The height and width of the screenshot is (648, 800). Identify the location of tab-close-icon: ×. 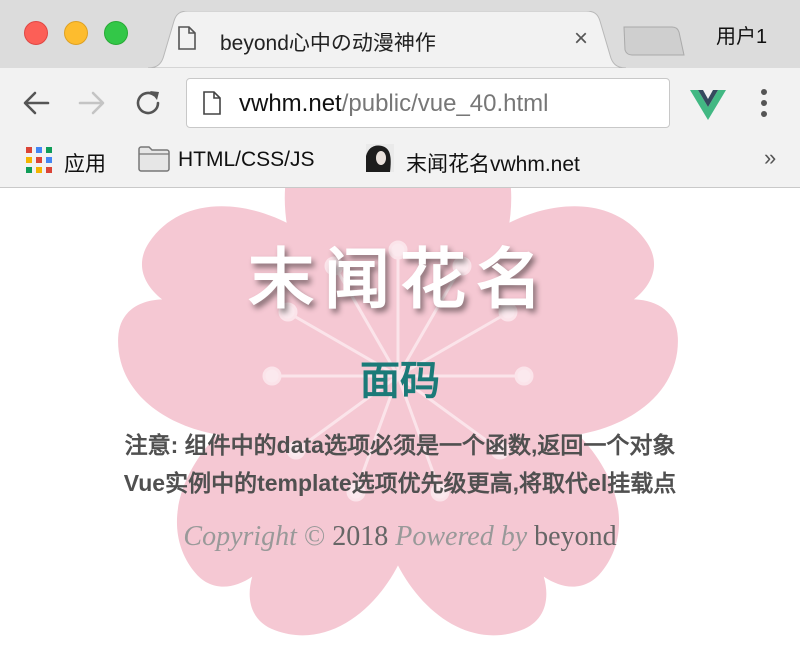
(581, 39).